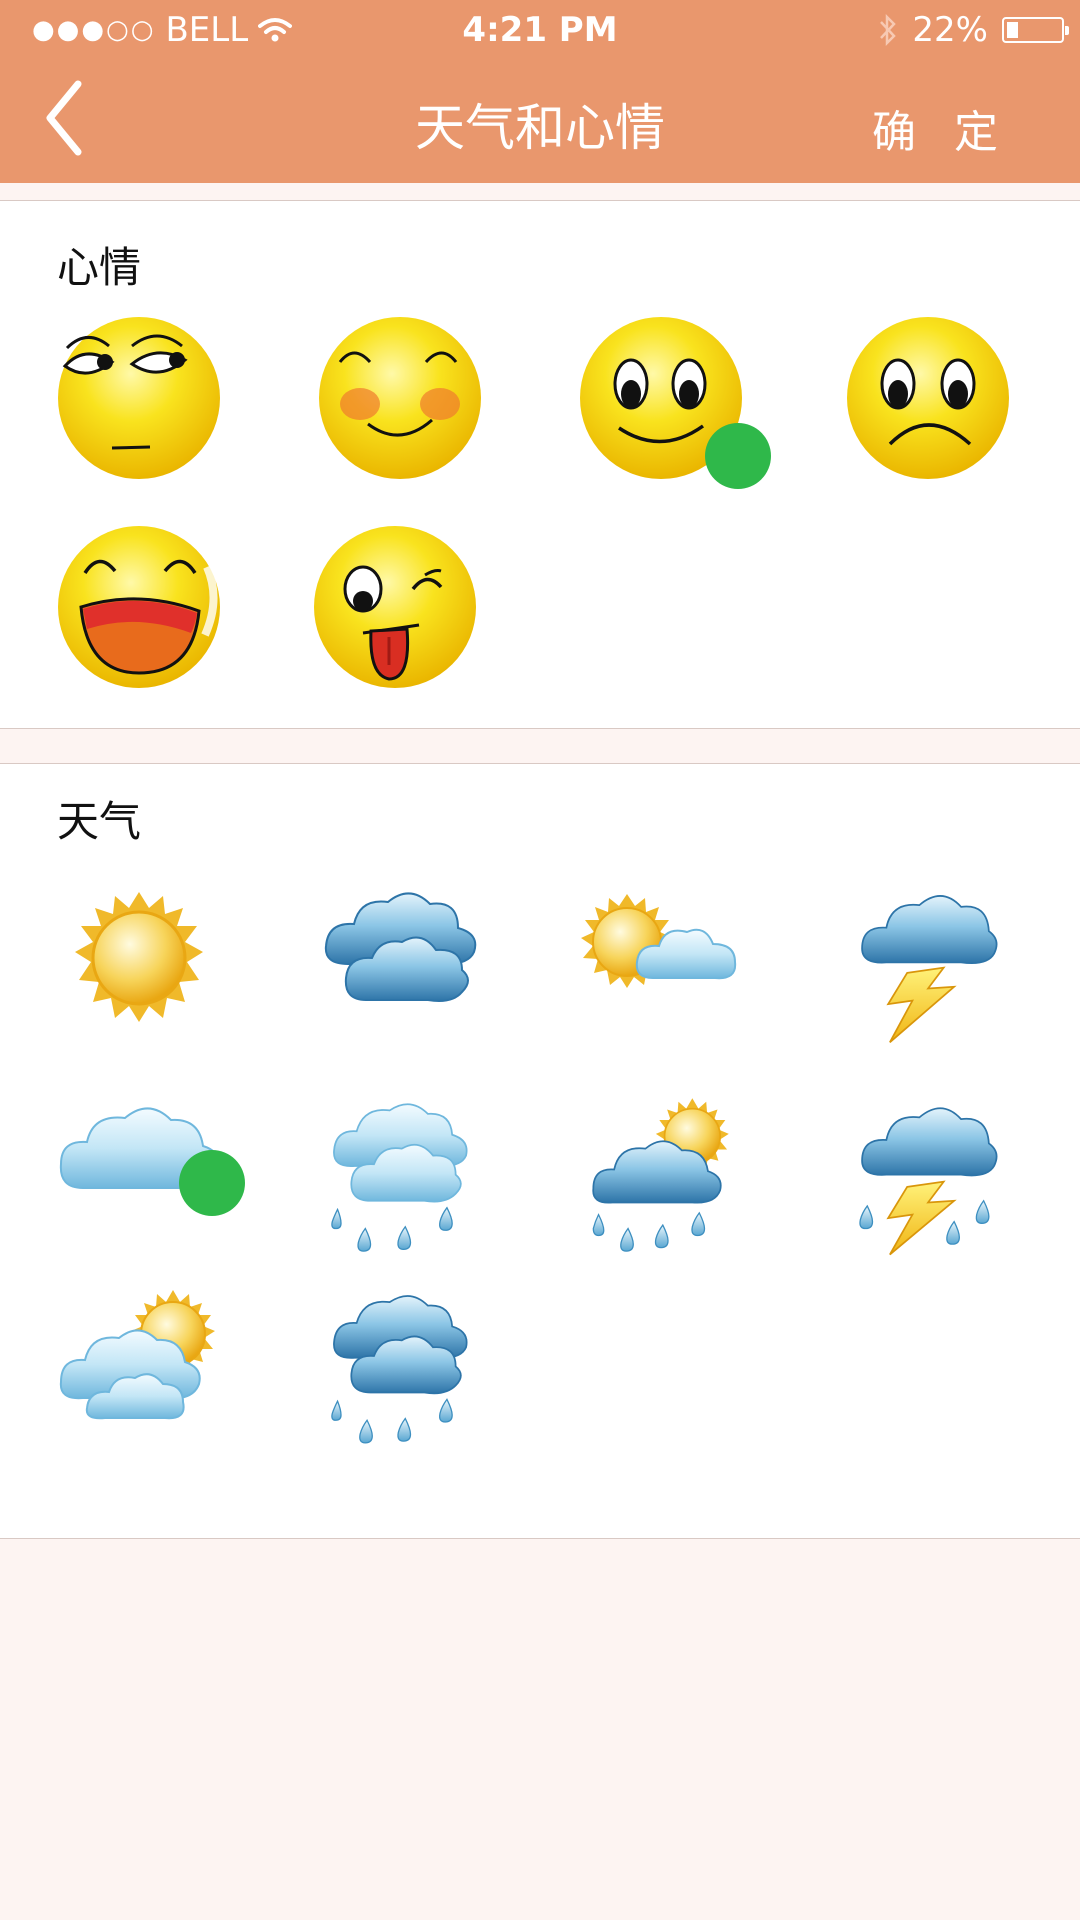 Image resolution: width=1080 pixels, height=1920 pixels. Describe the element at coordinates (400, 947) in the screenshot. I see `overcast-icon` at that location.